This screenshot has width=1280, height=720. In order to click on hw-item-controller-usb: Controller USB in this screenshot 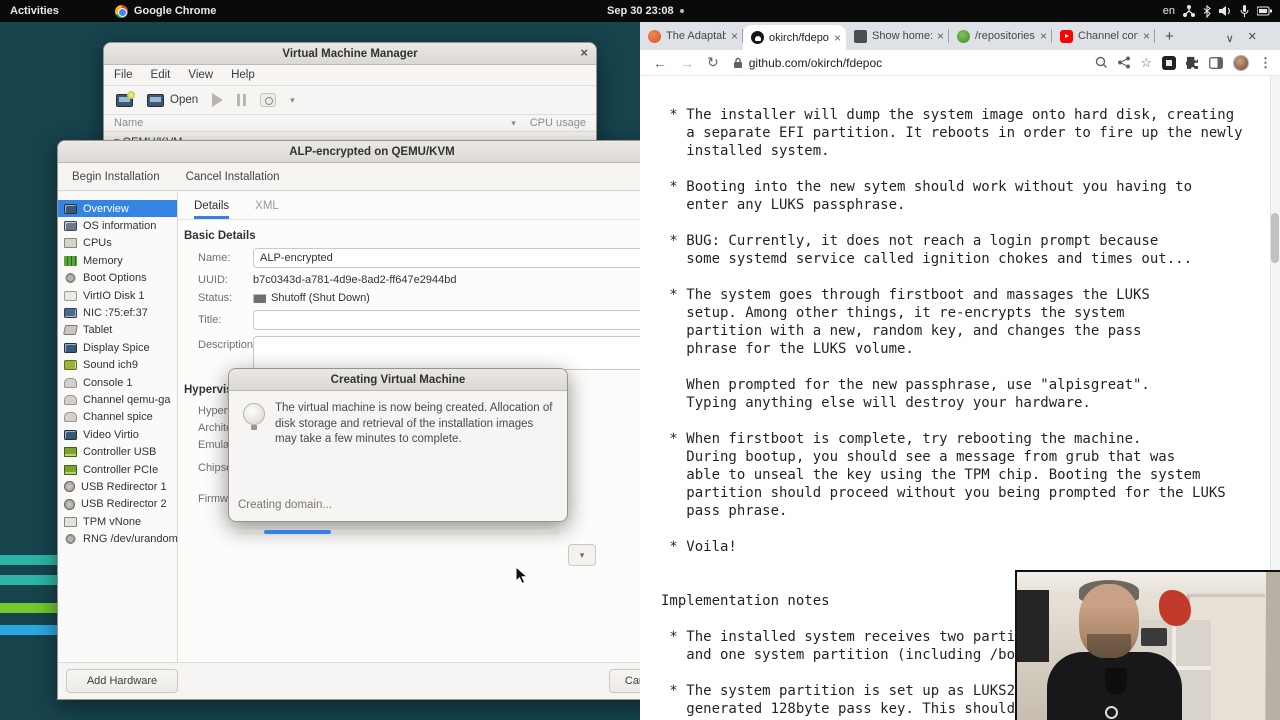, I will do `click(117, 451)`.